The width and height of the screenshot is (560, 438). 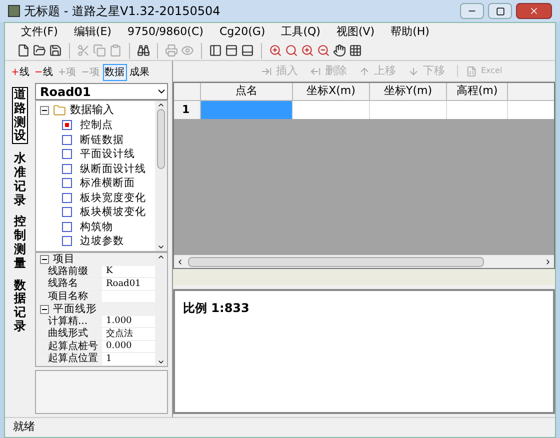 What do you see at coordinates (23, 50) in the screenshot?
I see `new-file-icon` at bounding box center [23, 50].